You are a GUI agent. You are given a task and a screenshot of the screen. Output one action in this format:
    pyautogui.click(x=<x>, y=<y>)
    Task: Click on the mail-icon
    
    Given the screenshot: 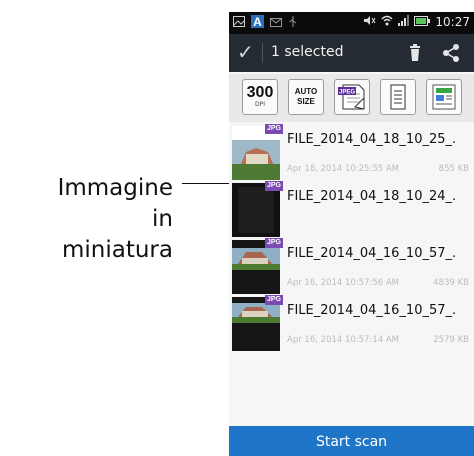 What is the action you would take?
    pyautogui.click(x=276, y=23)
    